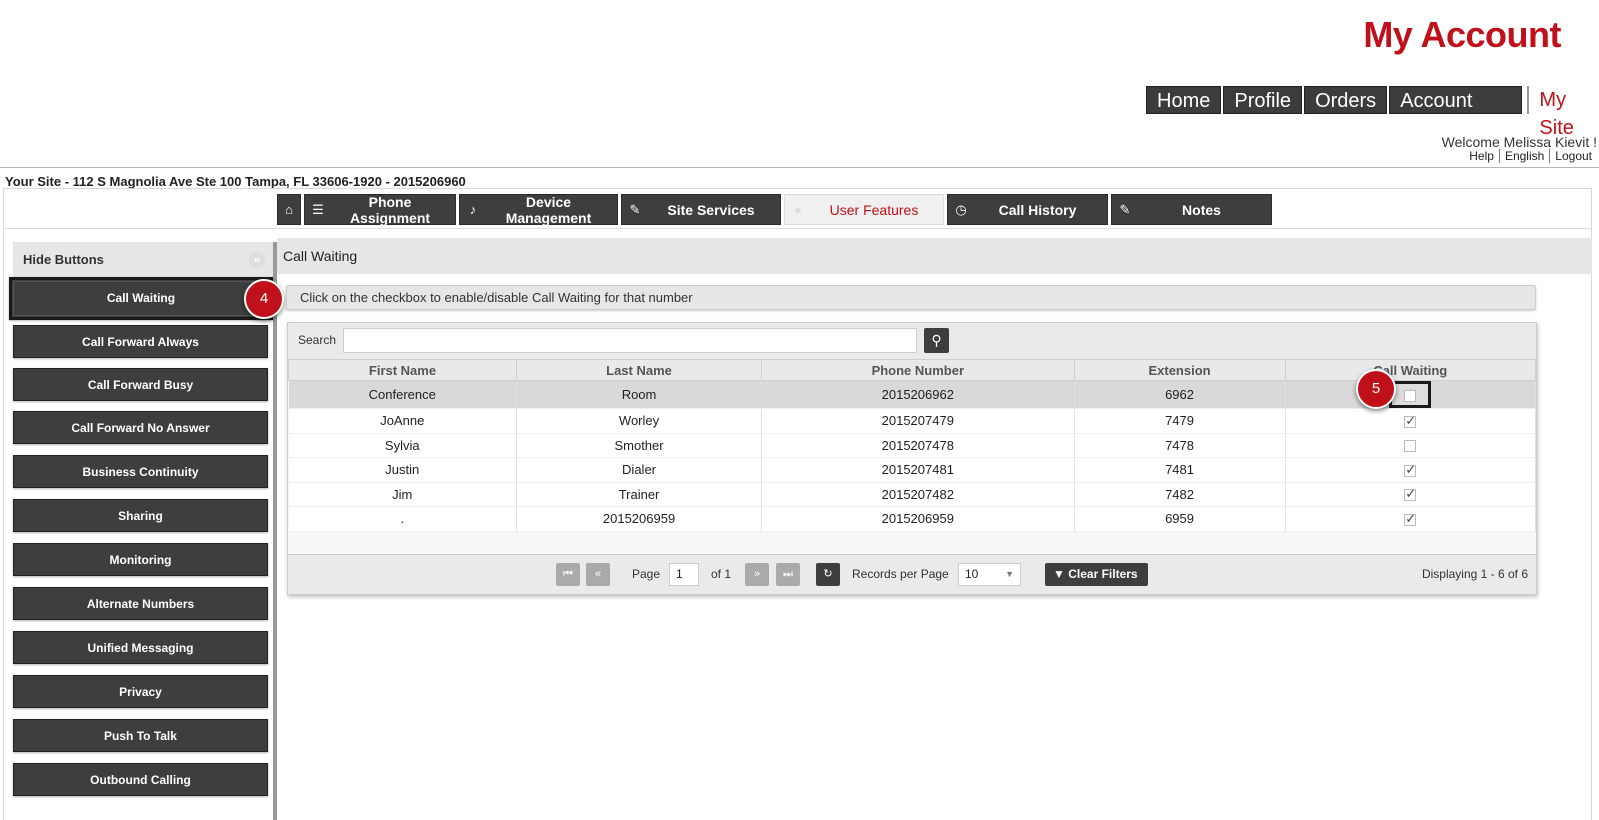 This screenshot has width=1599, height=820. I want to click on clear-filters-button: ▼ Clear Filters, so click(1096, 574).